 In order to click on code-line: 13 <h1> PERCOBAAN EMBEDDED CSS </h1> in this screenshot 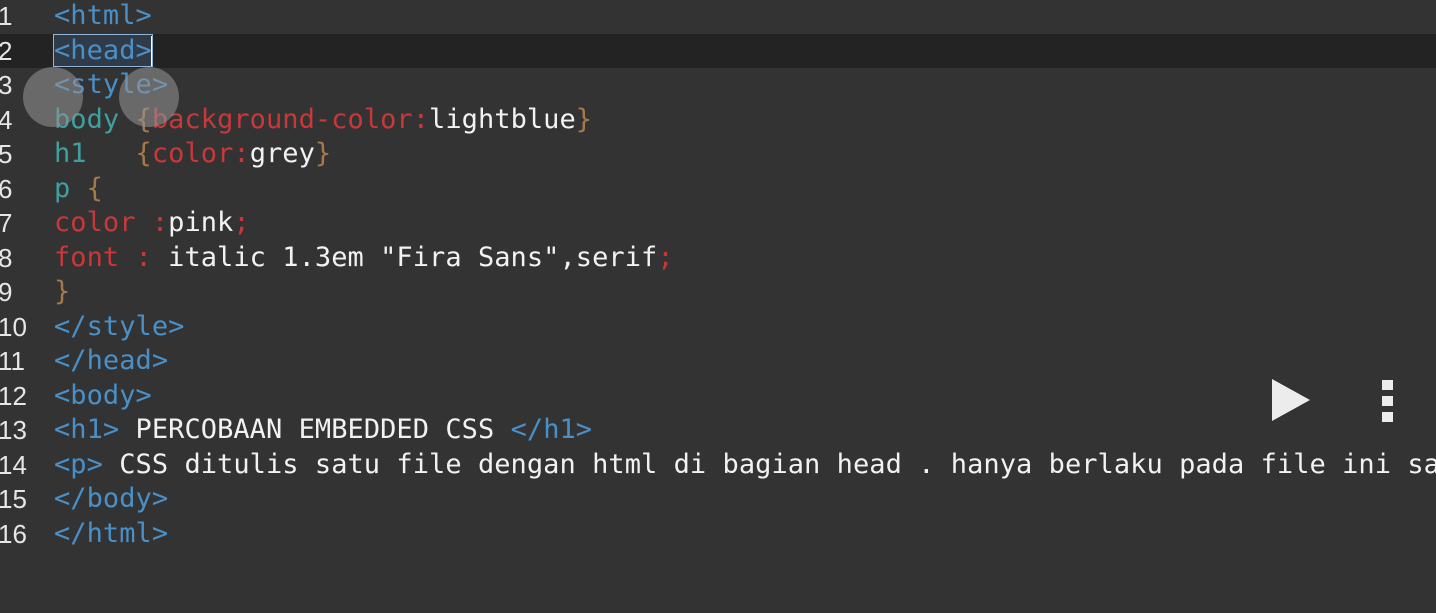, I will do `click(718, 430)`.